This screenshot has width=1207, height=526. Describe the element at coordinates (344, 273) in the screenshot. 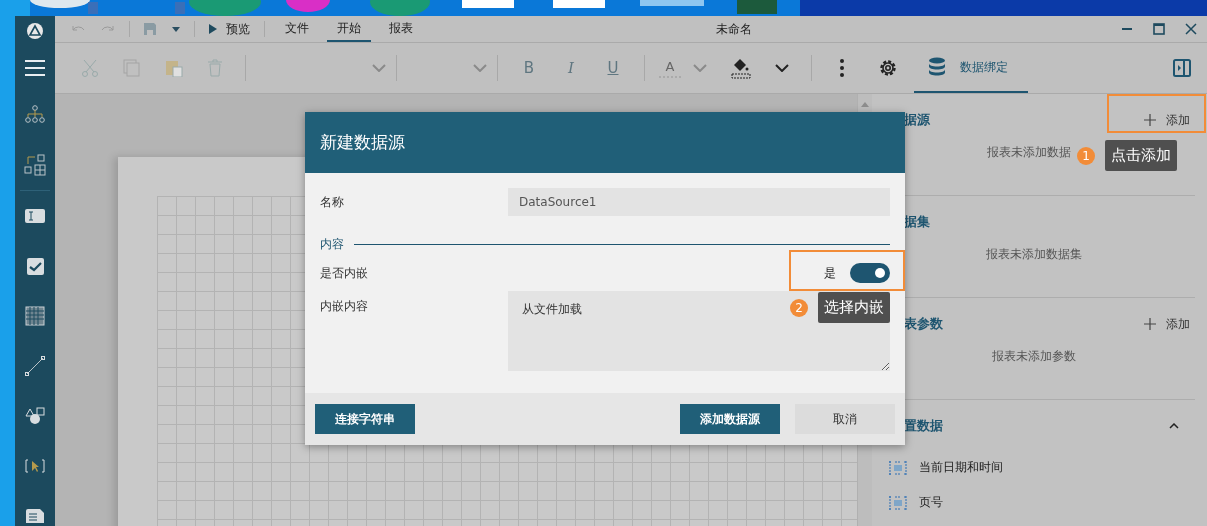

I see `field-label: 是否内嵌` at that location.